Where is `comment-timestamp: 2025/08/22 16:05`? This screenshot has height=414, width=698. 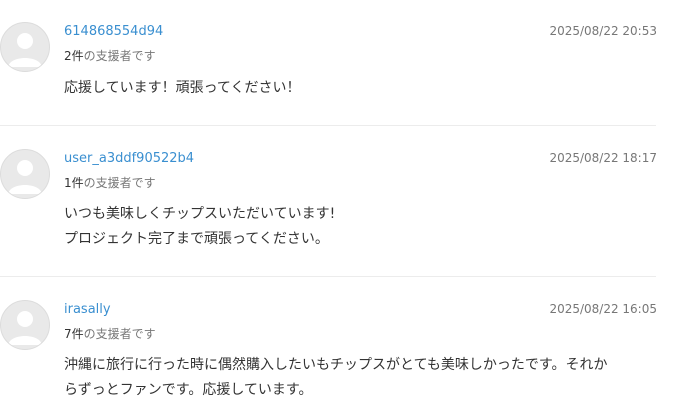
comment-timestamp: 2025/08/22 16:05 is located at coordinates (603, 309).